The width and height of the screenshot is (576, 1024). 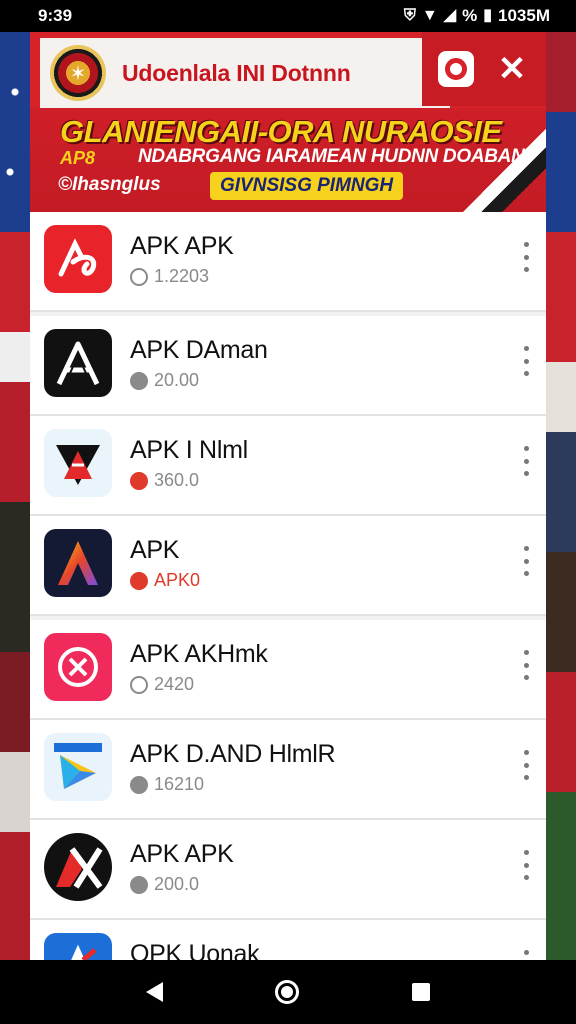 What do you see at coordinates (288, 566) in the screenshot?
I see `list-item: APK APK0` at bounding box center [288, 566].